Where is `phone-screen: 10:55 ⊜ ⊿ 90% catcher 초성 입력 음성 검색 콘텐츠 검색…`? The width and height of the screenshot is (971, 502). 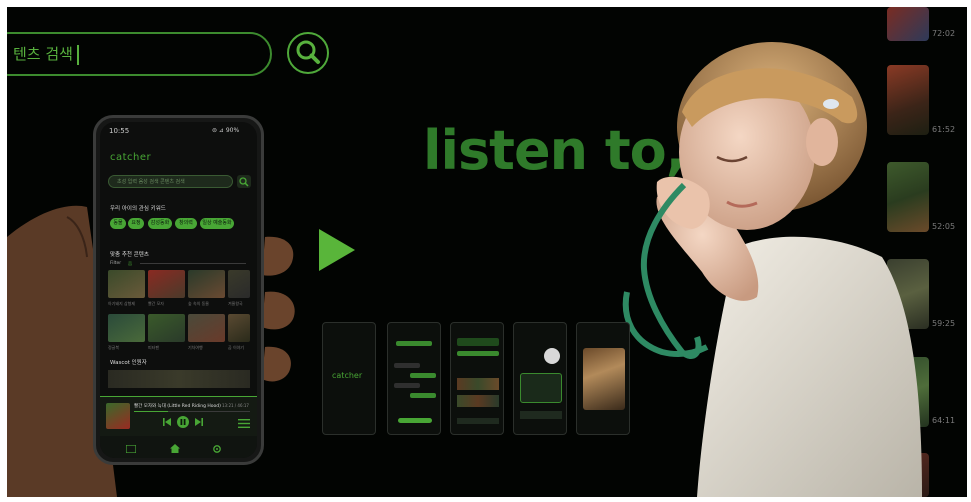 phone-screen: 10:55 ⊜ ⊿ 90% catcher 초성 입력 음성 검색 콘텐츠 검색… is located at coordinates (178, 290).